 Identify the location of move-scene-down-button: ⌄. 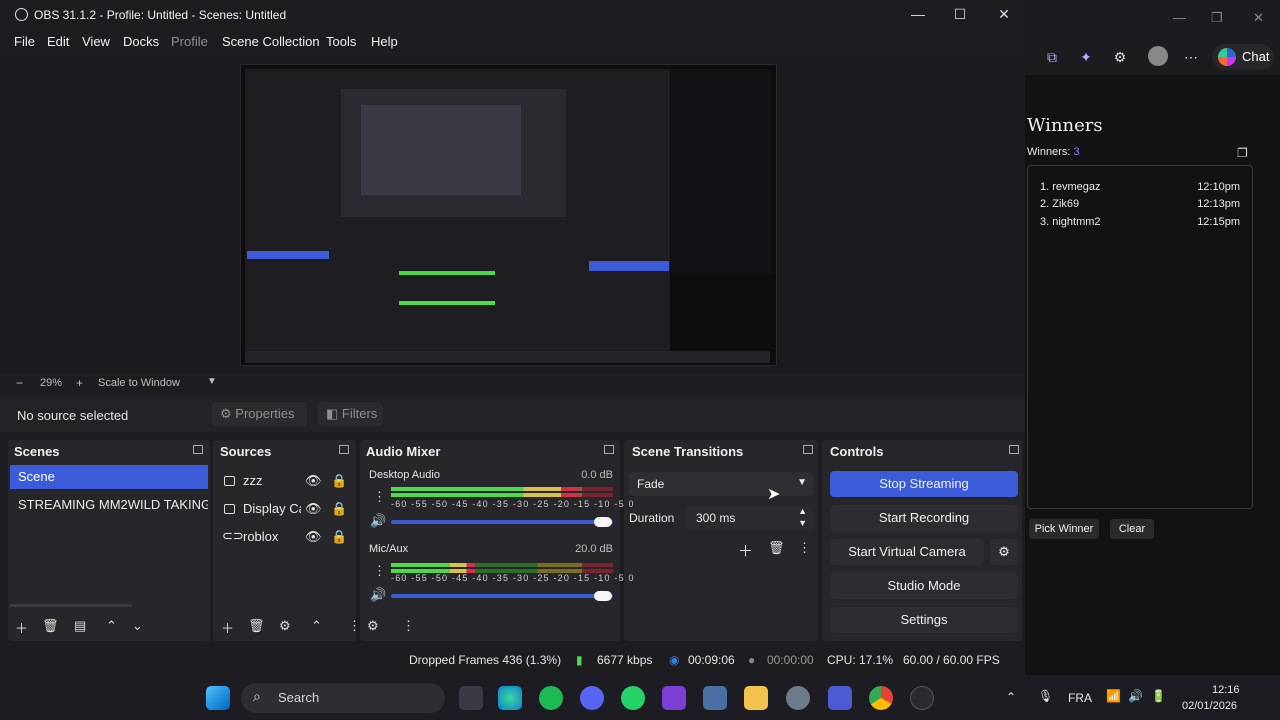
(137, 626).